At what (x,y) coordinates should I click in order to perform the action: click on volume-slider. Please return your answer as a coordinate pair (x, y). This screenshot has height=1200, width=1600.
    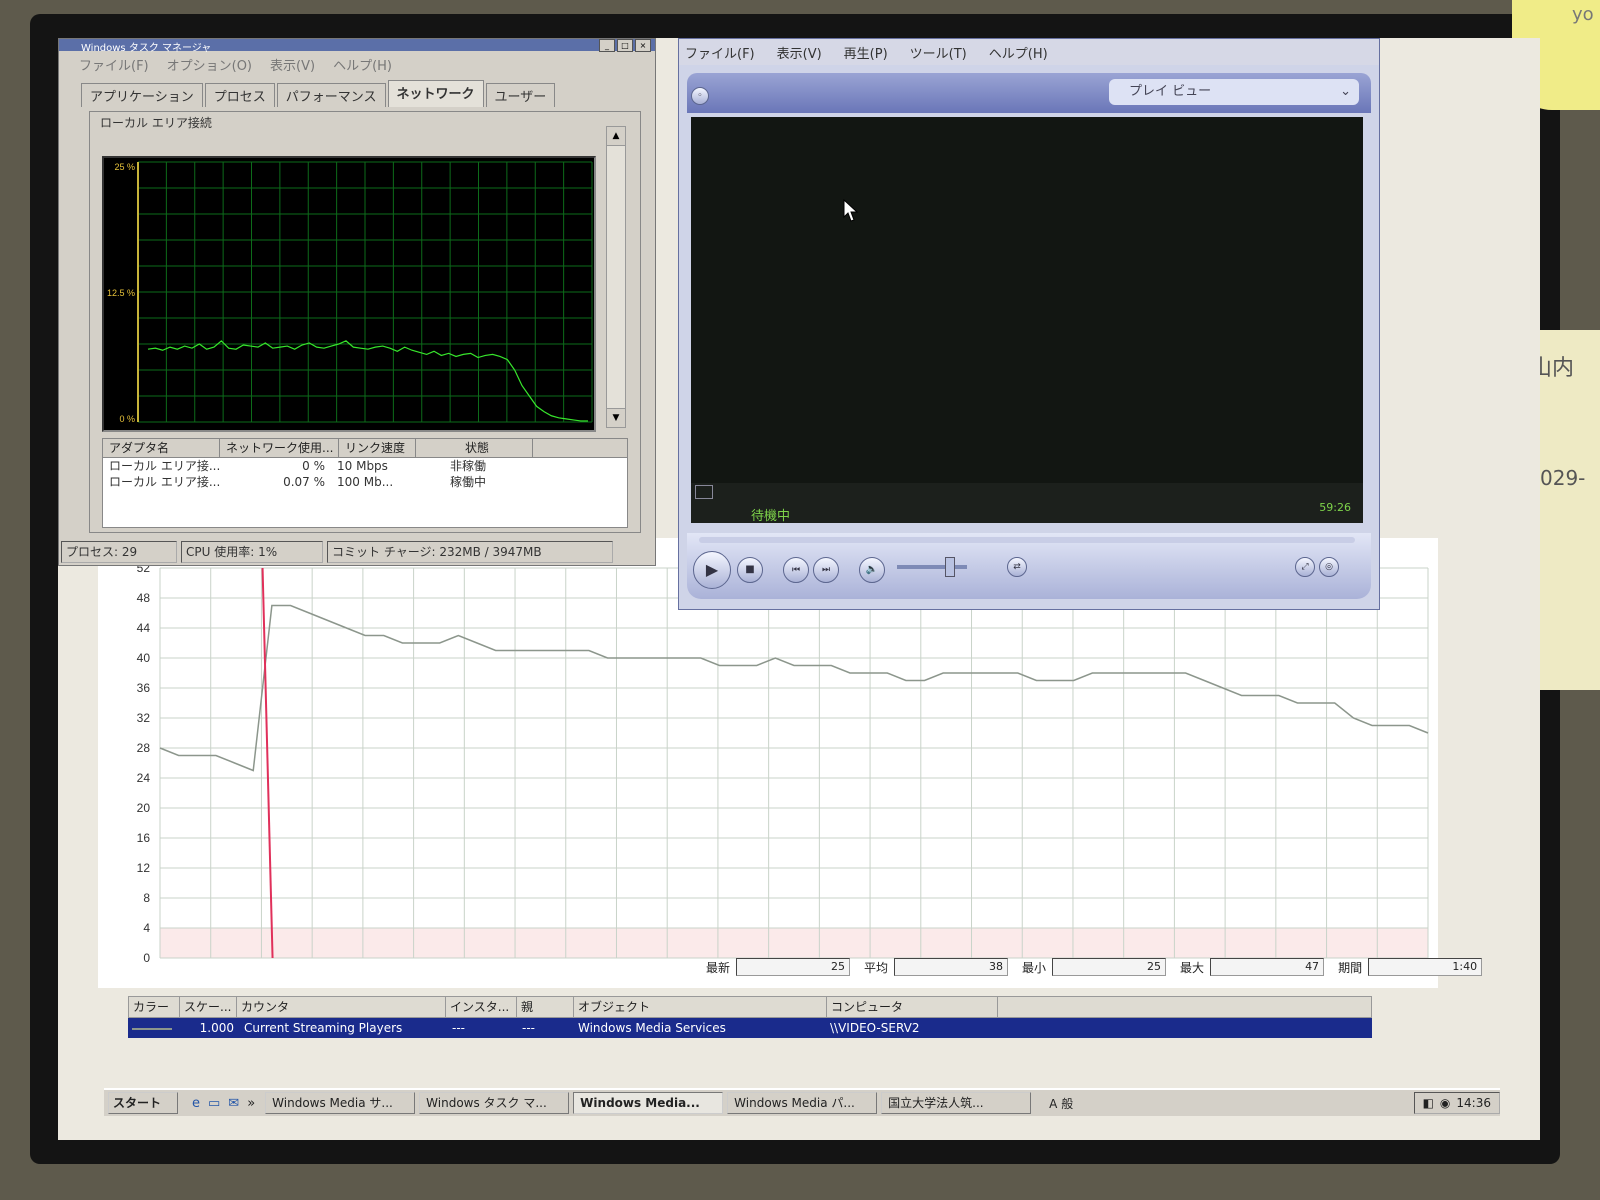
    Looking at the image, I should click on (932, 567).